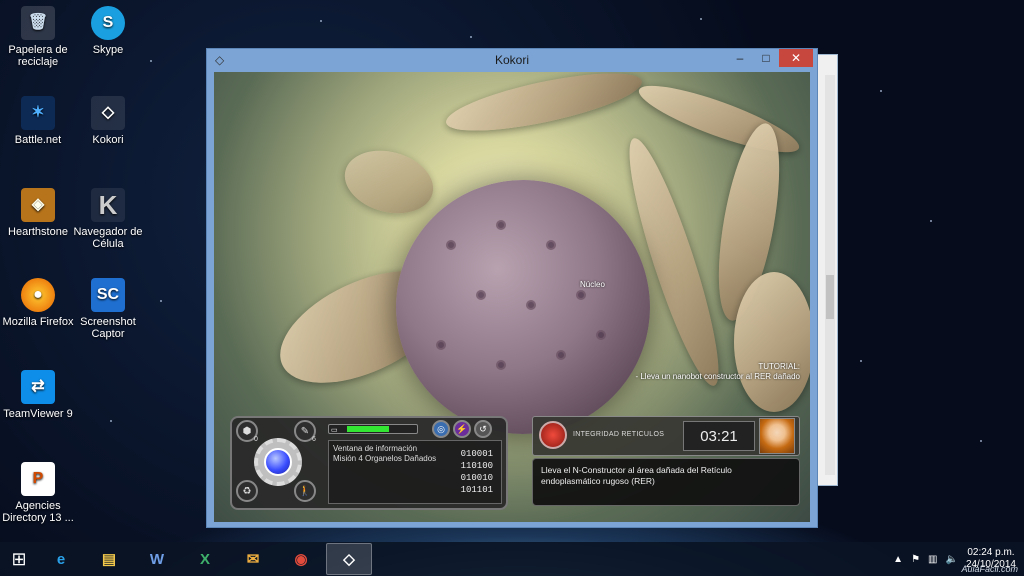 The width and height of the screenshot is (1024, 576). I want to click on energy-fill, so click(368, 429).